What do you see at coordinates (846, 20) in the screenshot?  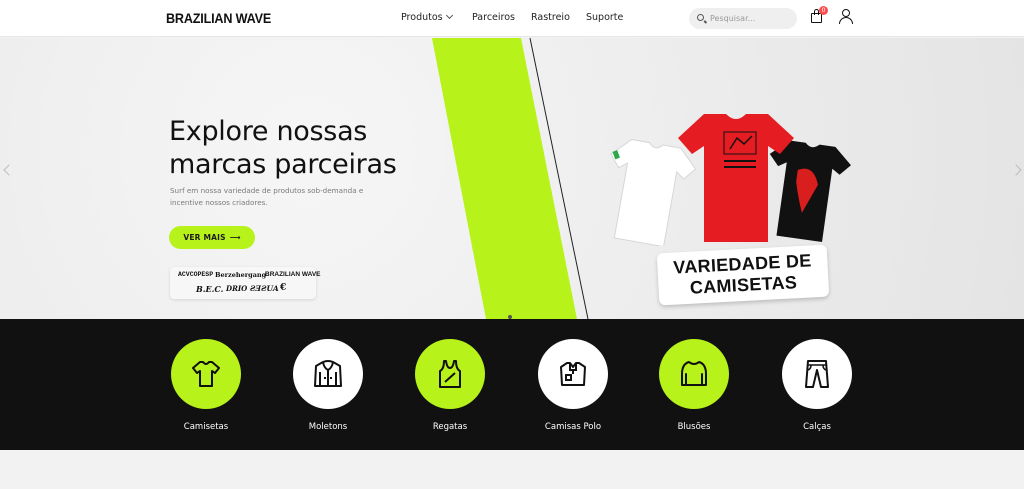 I see `user-icon-body` at bounding box center [846, 20].